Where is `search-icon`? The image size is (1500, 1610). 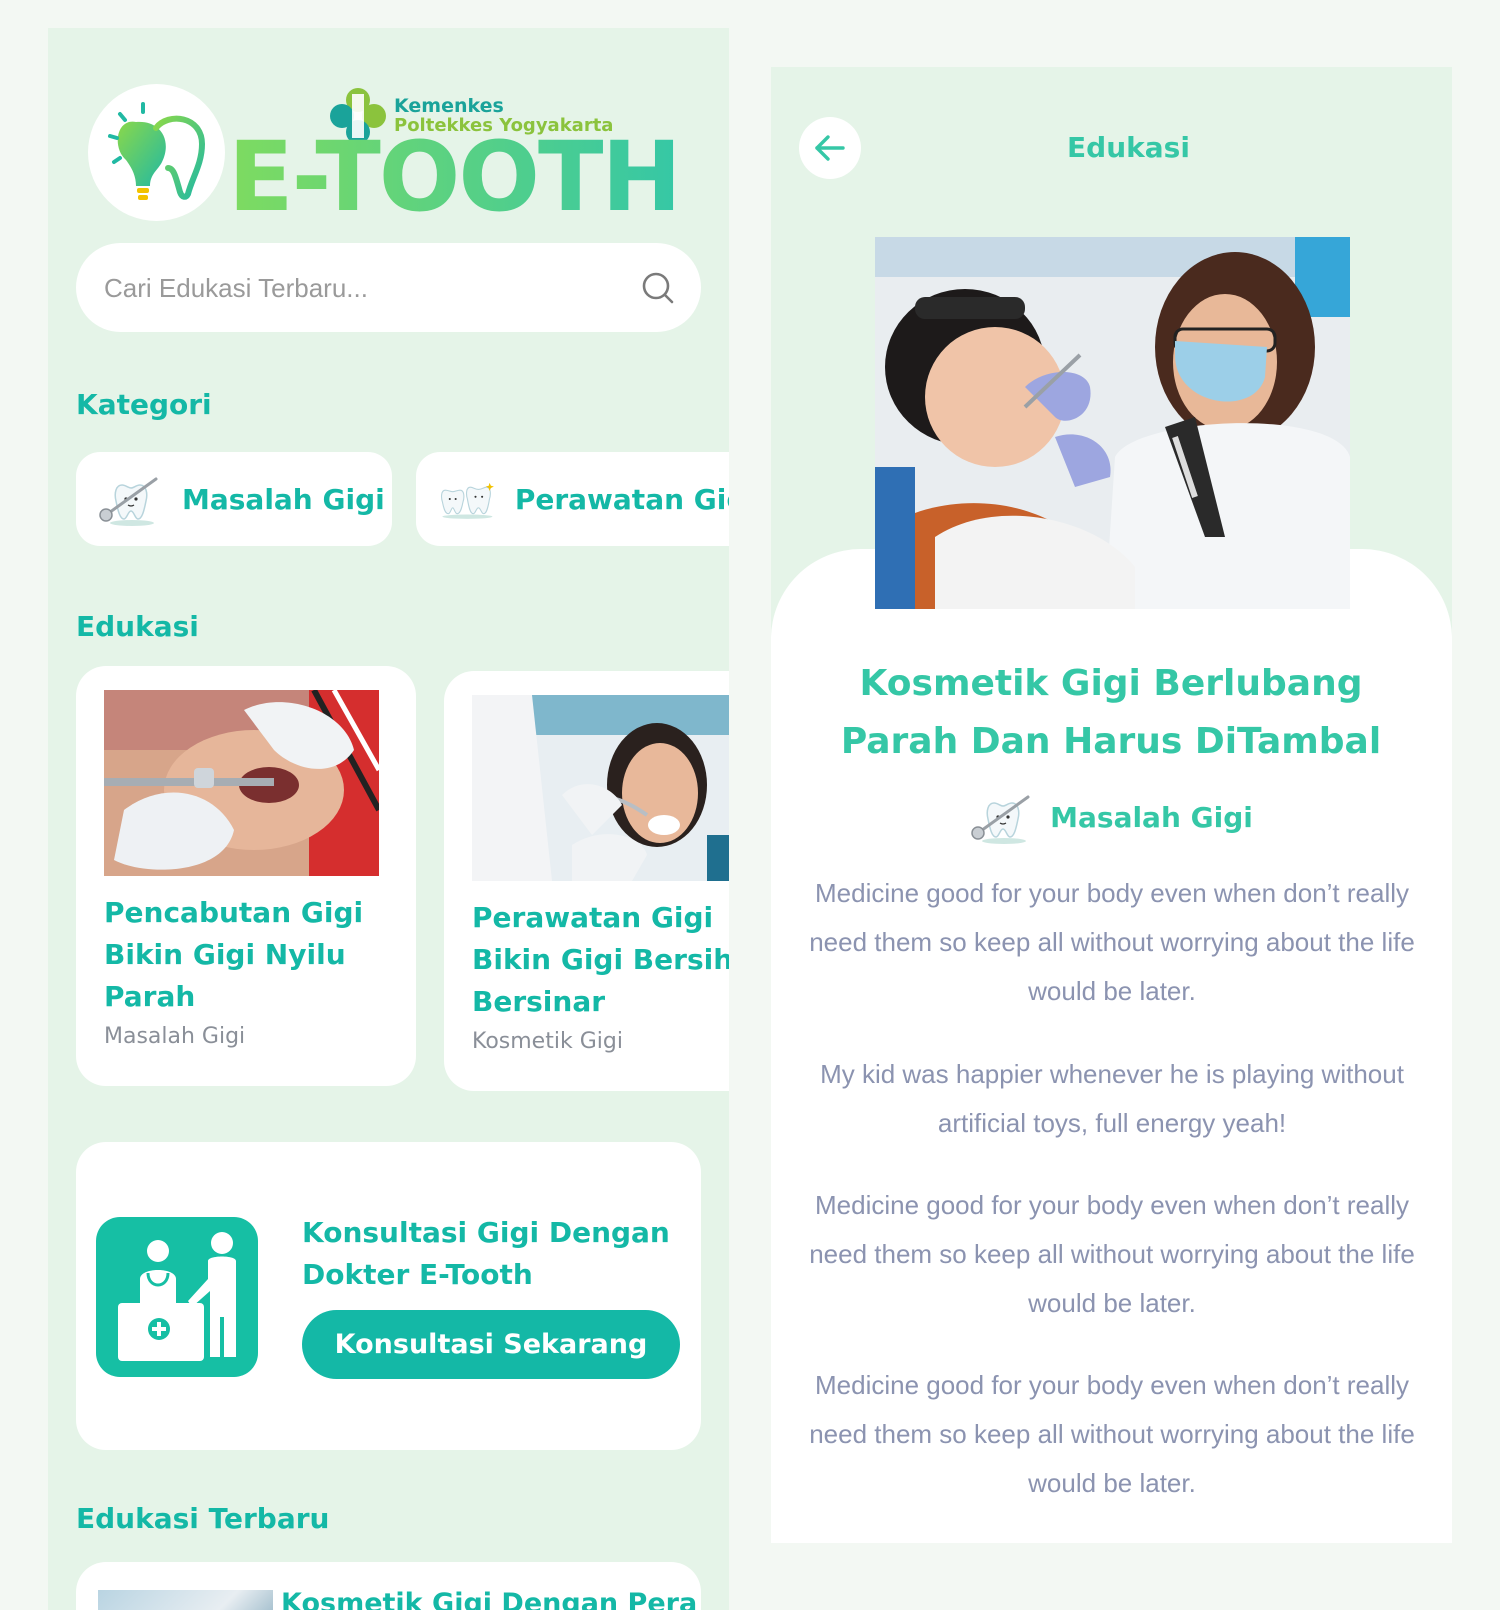
search-icon is located at coordinates (658, 288).